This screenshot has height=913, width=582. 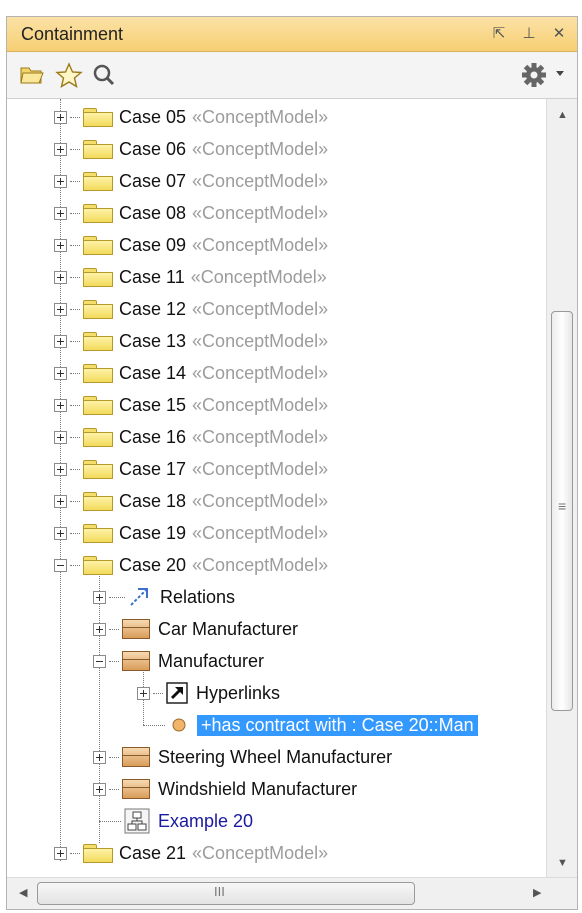 I want to click on property-icon, so click(x=179, y=725).